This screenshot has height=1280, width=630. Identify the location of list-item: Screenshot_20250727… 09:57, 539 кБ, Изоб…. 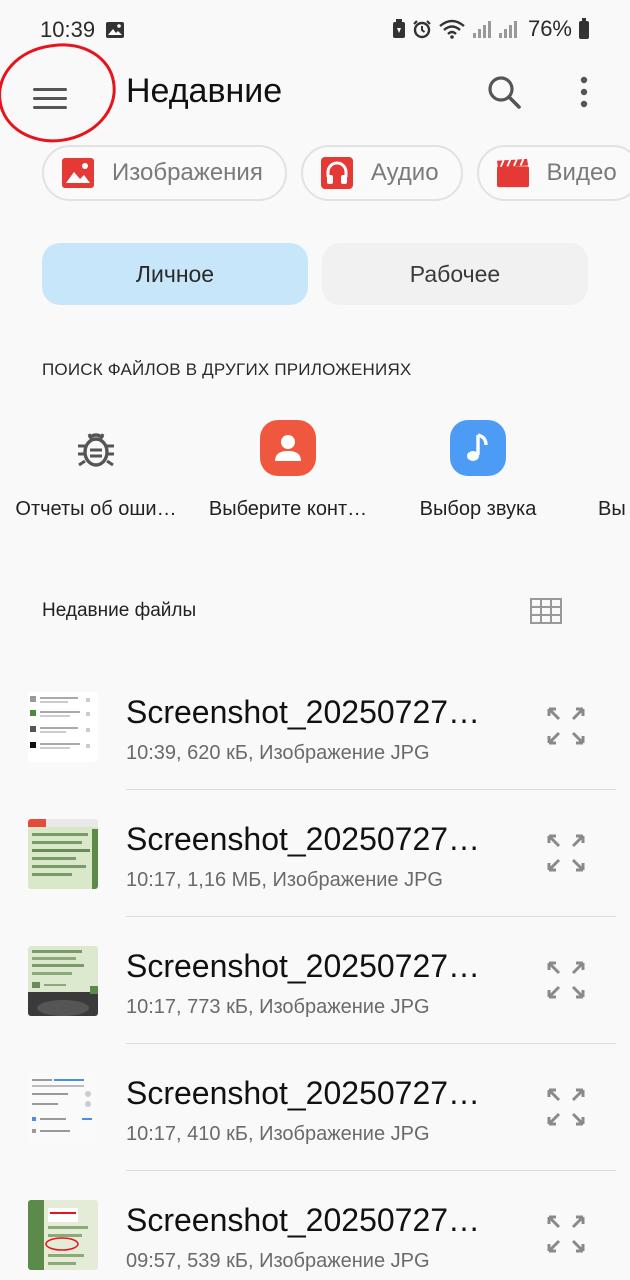
(315, 1225).